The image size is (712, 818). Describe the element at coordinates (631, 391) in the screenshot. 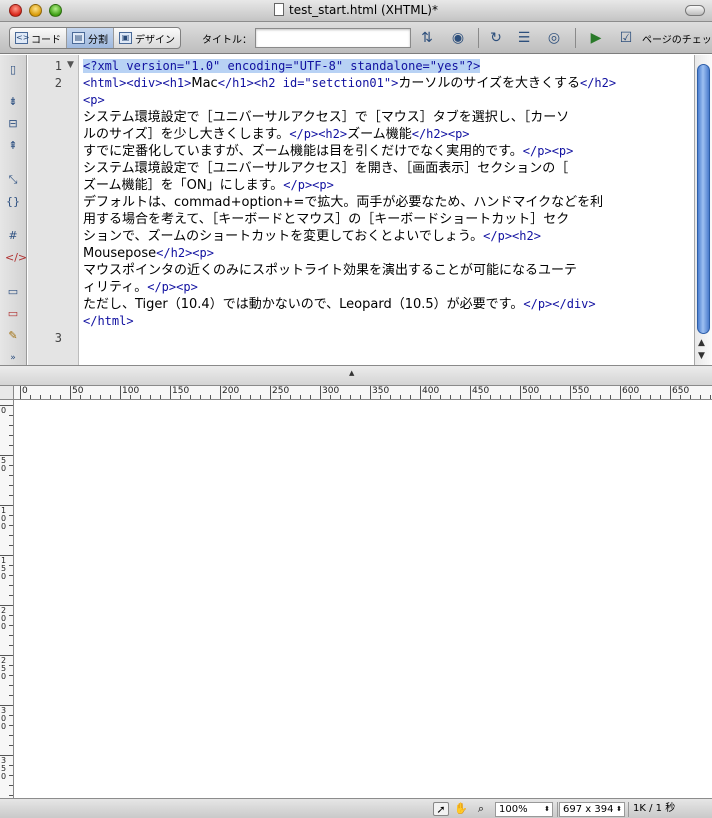

I see `ruler-label: 600` at that location.